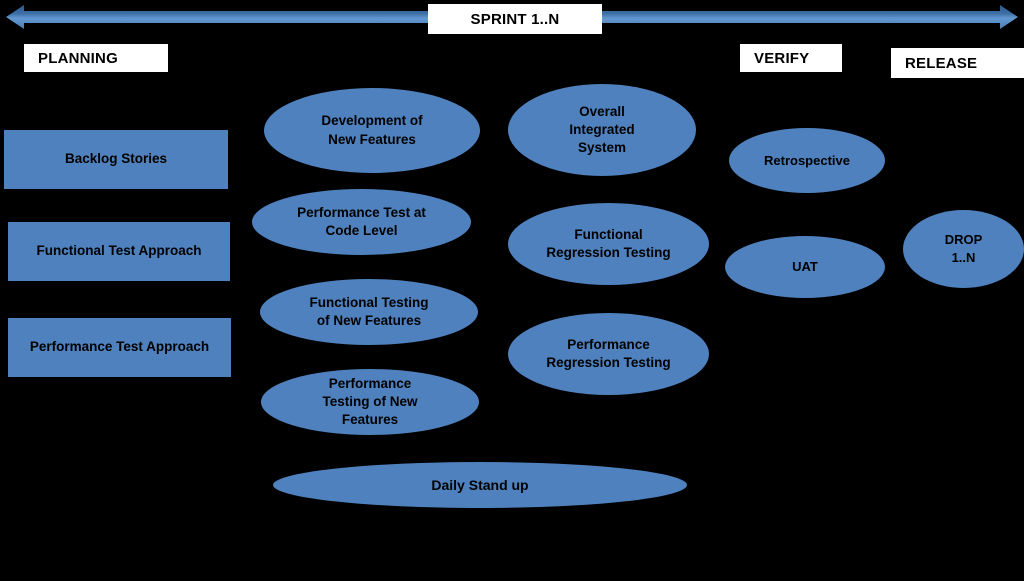 This screenshot has height=581, width=1024. I want to click on sprint-label-chip: SPRINT 1..N, so click(515, 19).